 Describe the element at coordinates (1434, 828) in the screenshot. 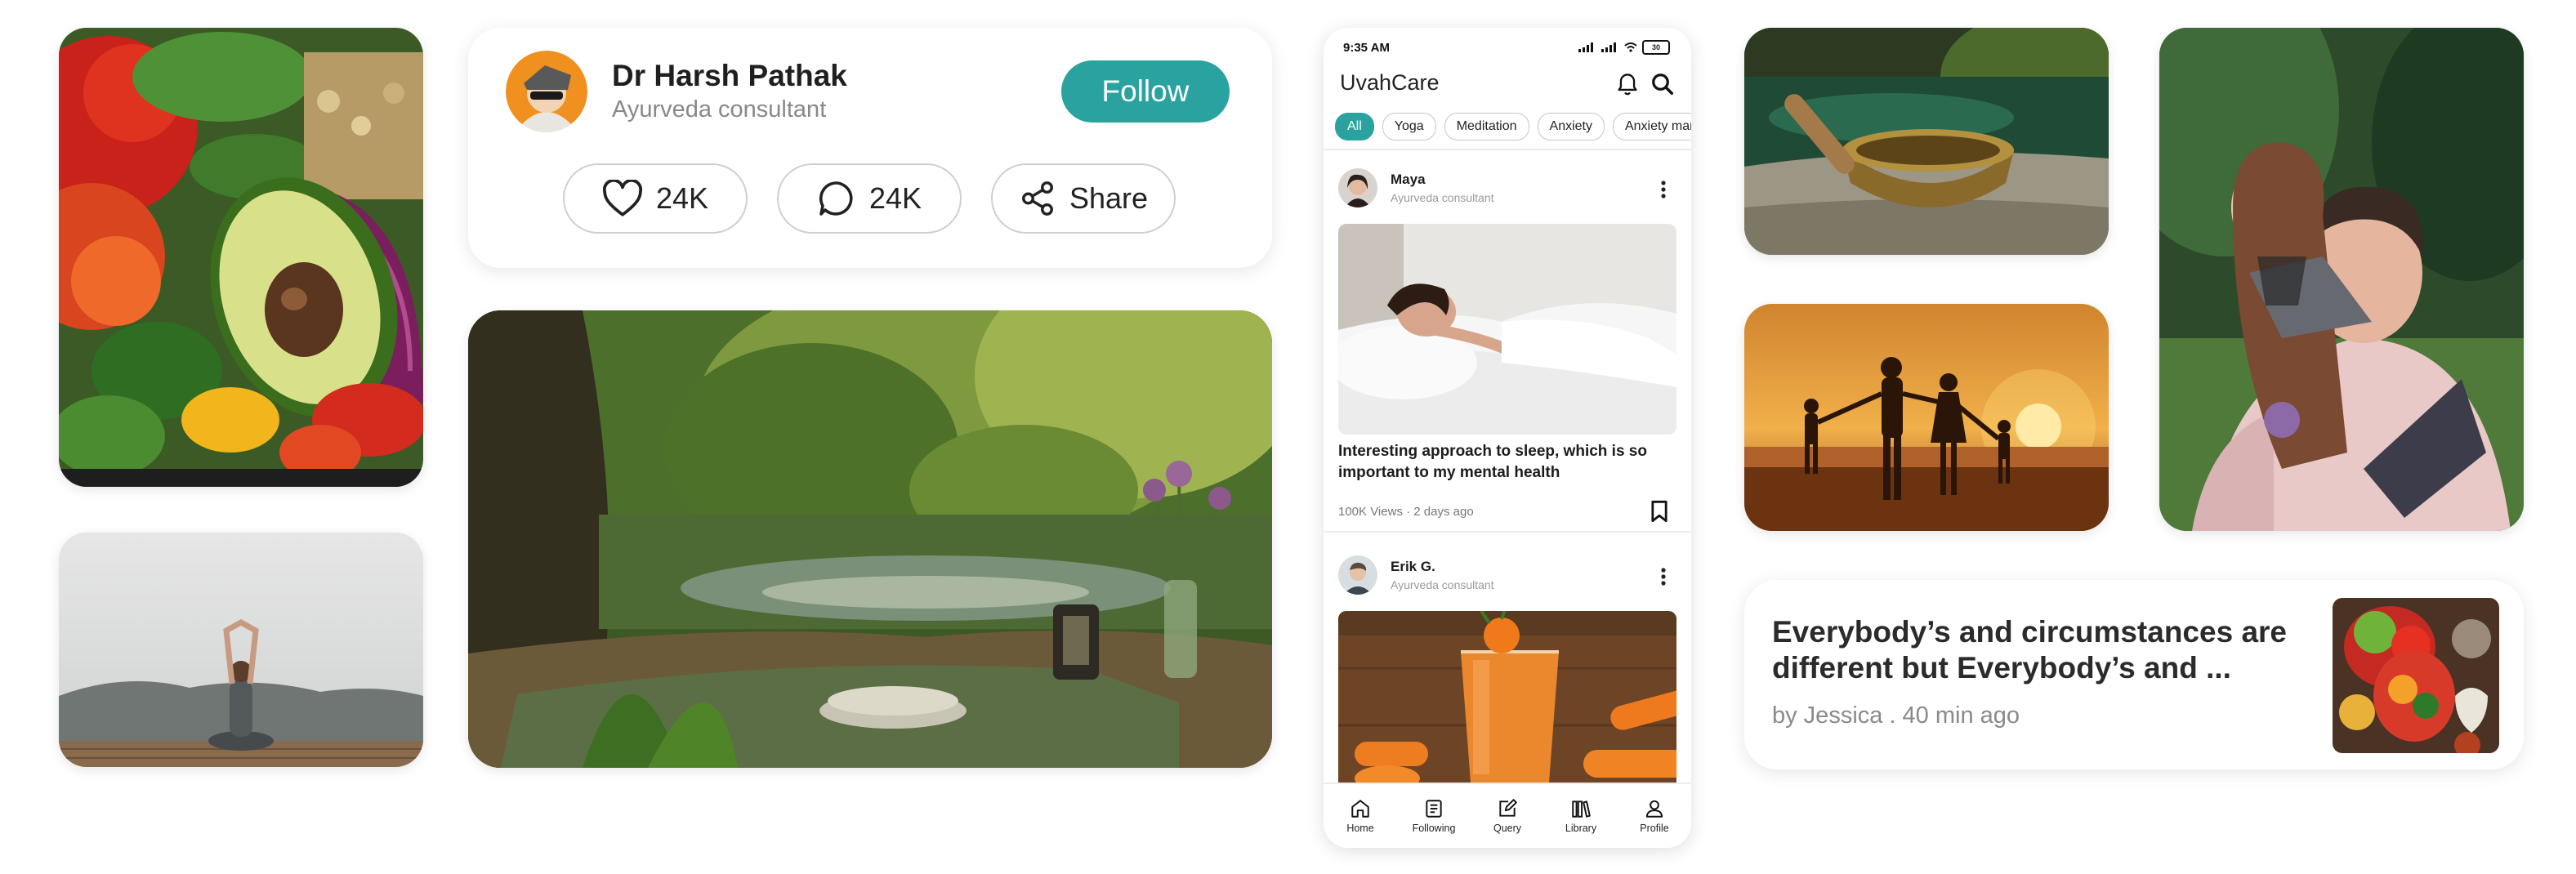

I see `nav-following-label: Following` at that location.